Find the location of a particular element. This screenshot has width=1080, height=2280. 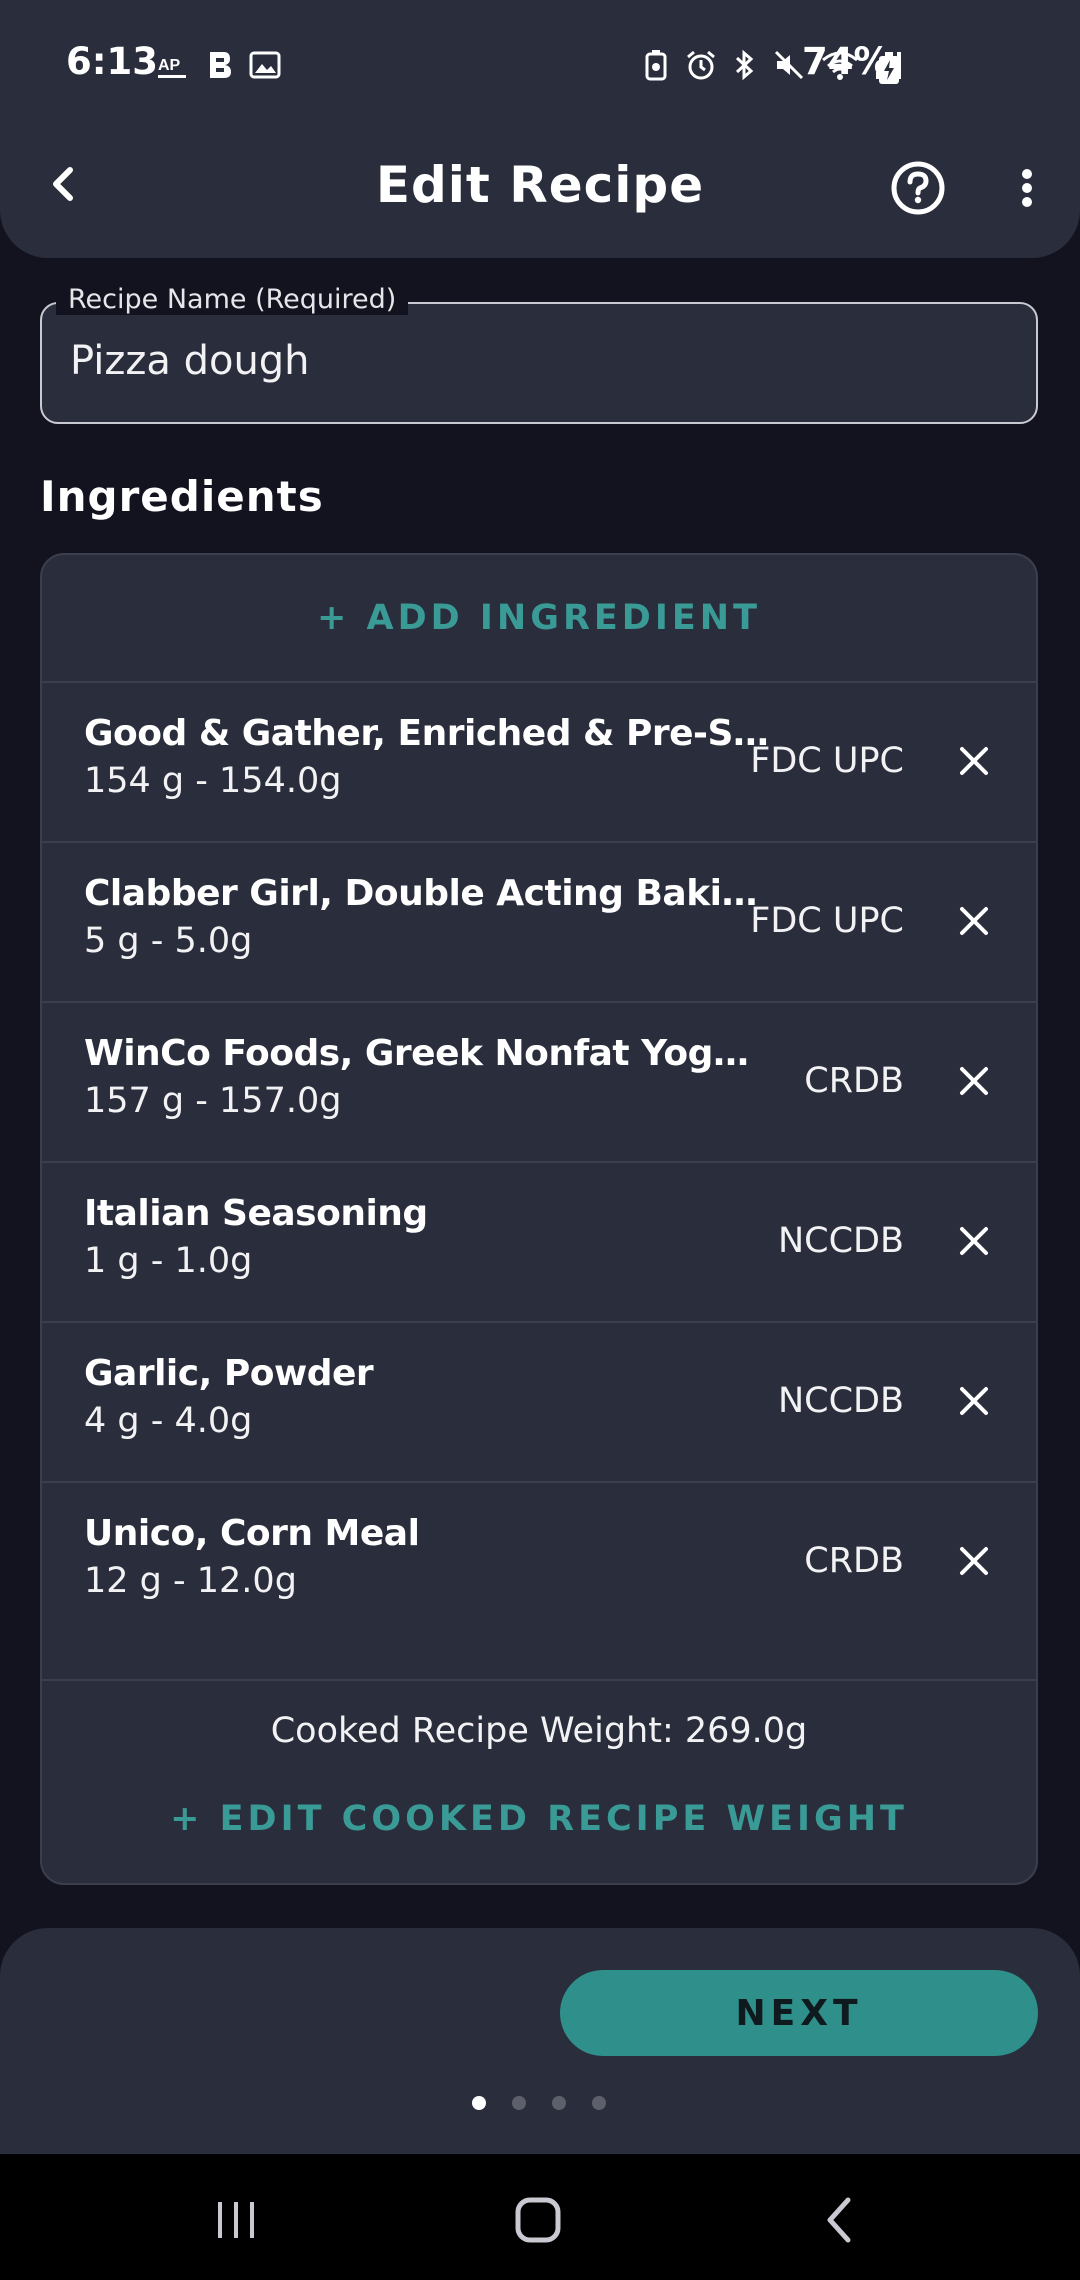

ingredient-amount: 157 g - 157.0g is located at coordinates (213, 1101).